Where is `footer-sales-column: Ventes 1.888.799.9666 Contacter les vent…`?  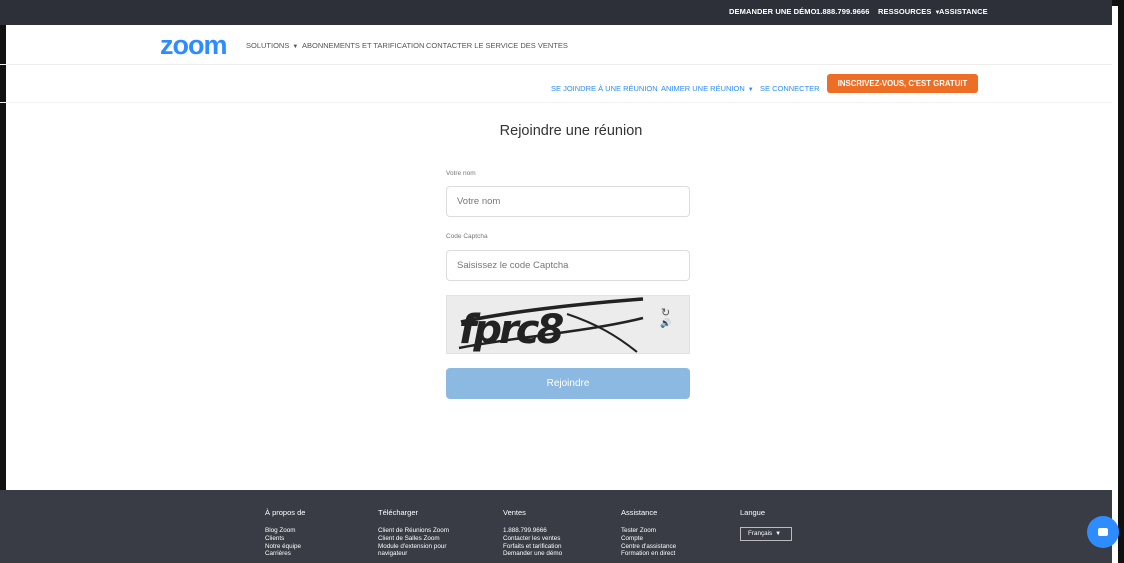
footer-sales-column: Ventes 1.888.799.9666 Contacter les vent… is located at coordinates (532, 533).